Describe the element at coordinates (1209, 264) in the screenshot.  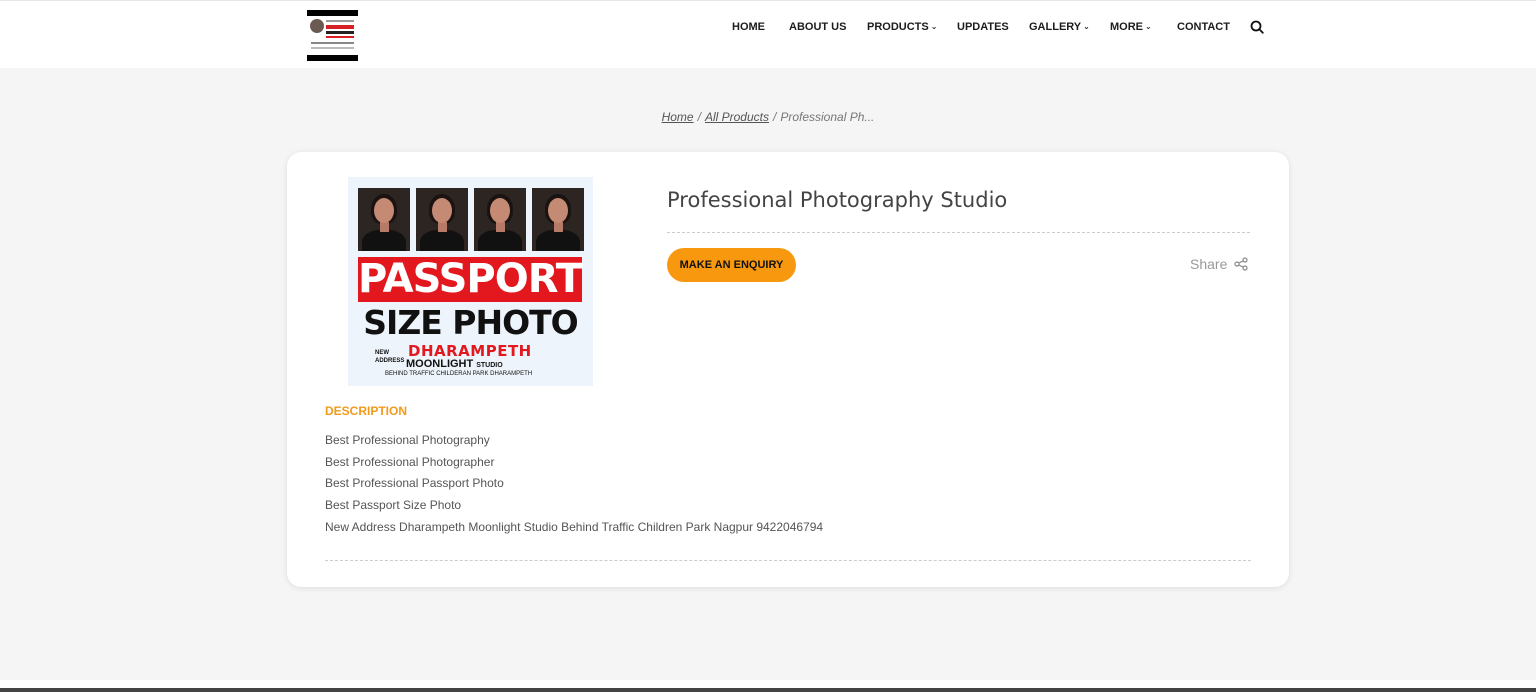
I see `share-label: Share` at that location.